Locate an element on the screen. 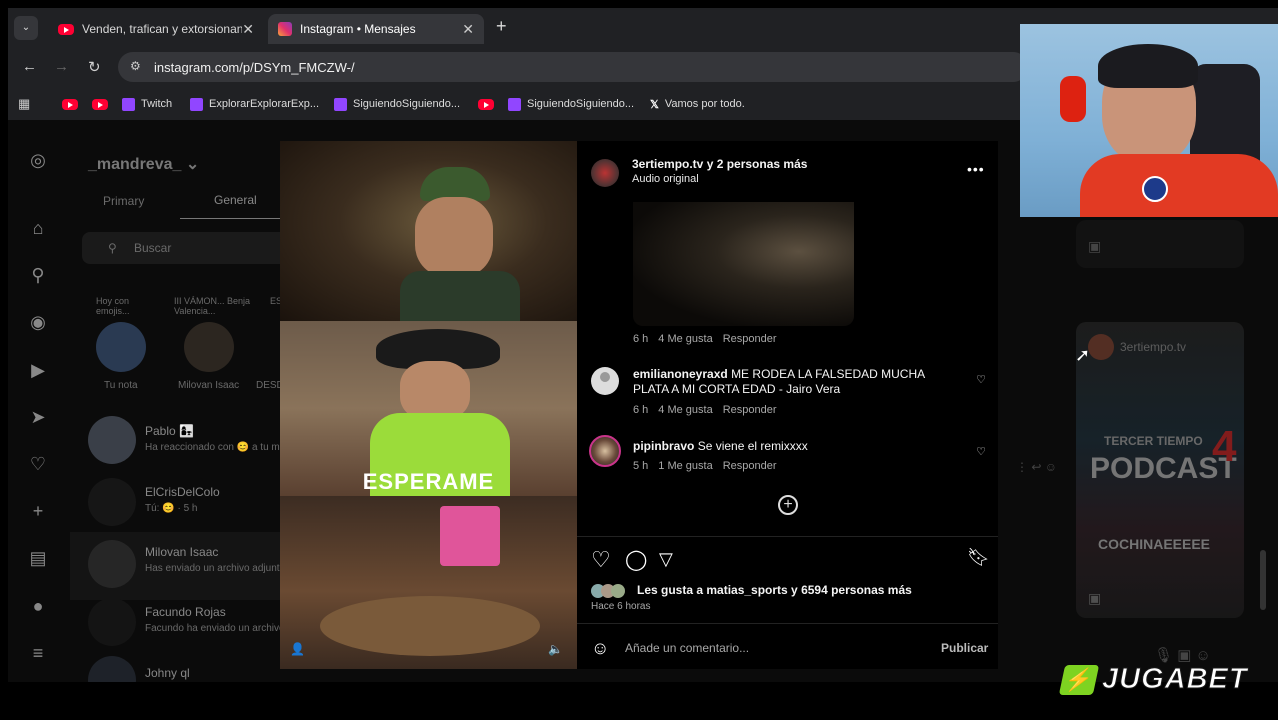 The width and height of the screenshot is (1278, 720). create-icon: + is located at coordinates (38, 511).